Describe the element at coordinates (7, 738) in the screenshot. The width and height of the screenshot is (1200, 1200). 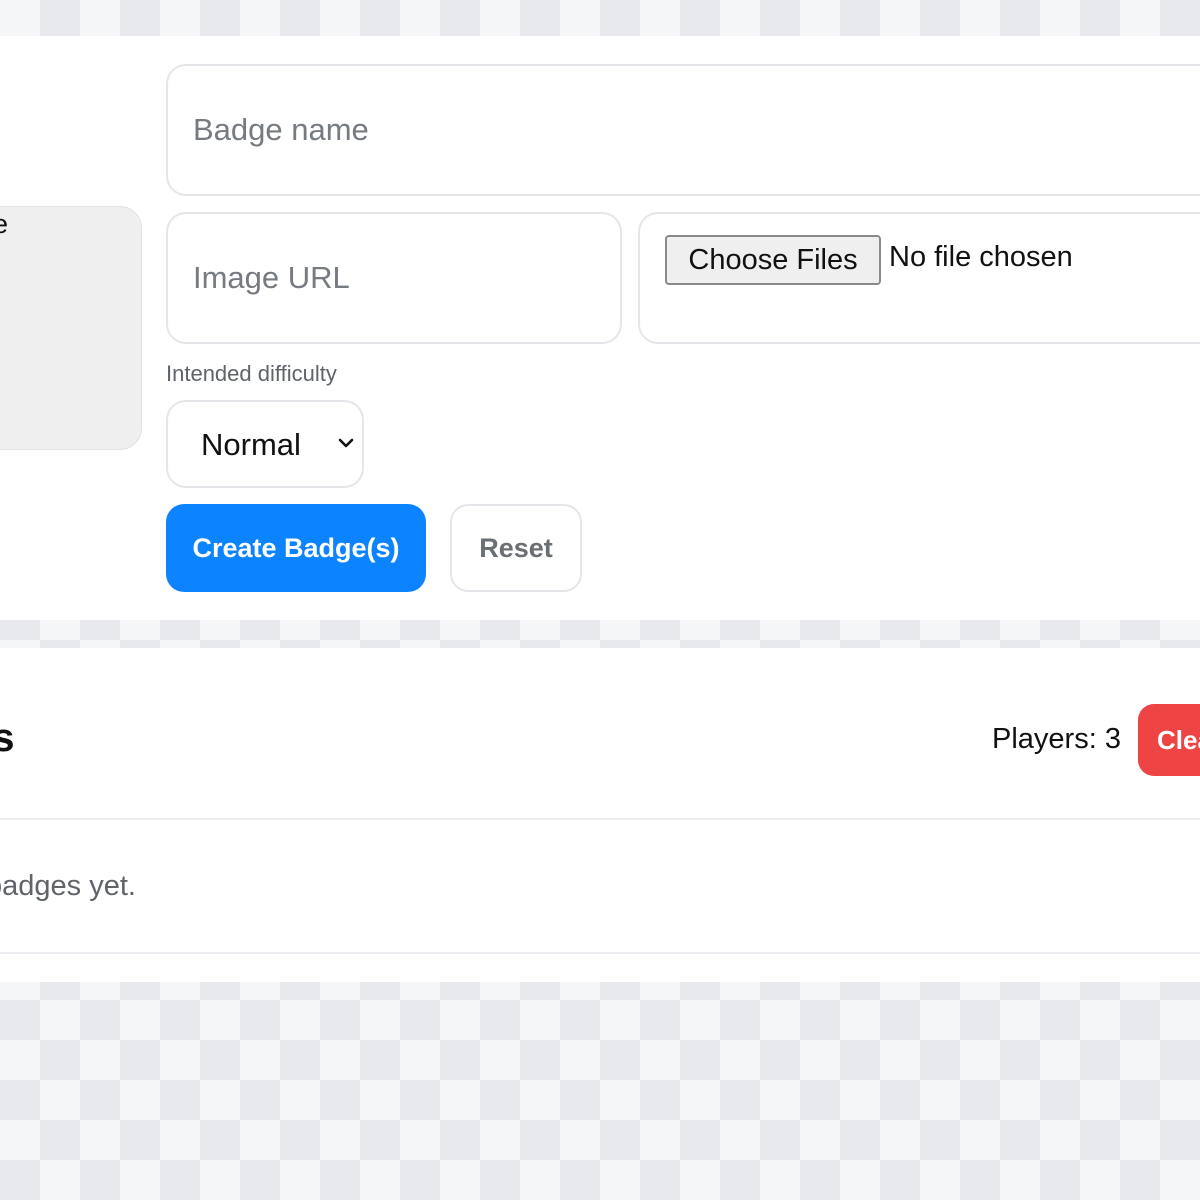
I see `section-title: es` at that location.